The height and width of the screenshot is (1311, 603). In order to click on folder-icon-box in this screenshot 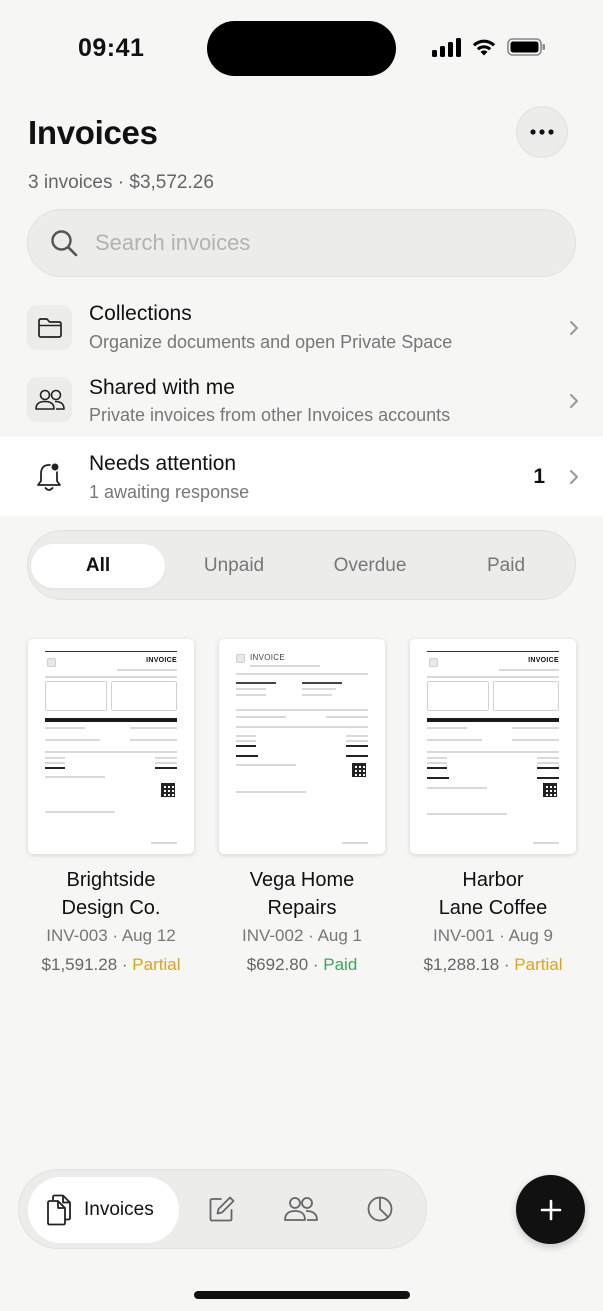, I will do `click(49, 327)`.